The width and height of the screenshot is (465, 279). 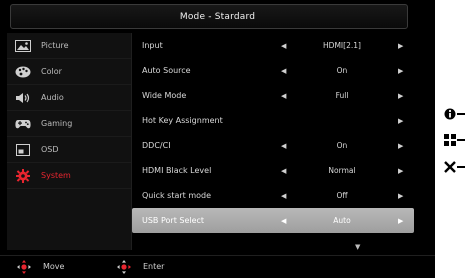 What do you see at coordinates (55, 45) in the screenshot?
I see `sidebar-item-label: Picture` at bounding box center [55, 45].